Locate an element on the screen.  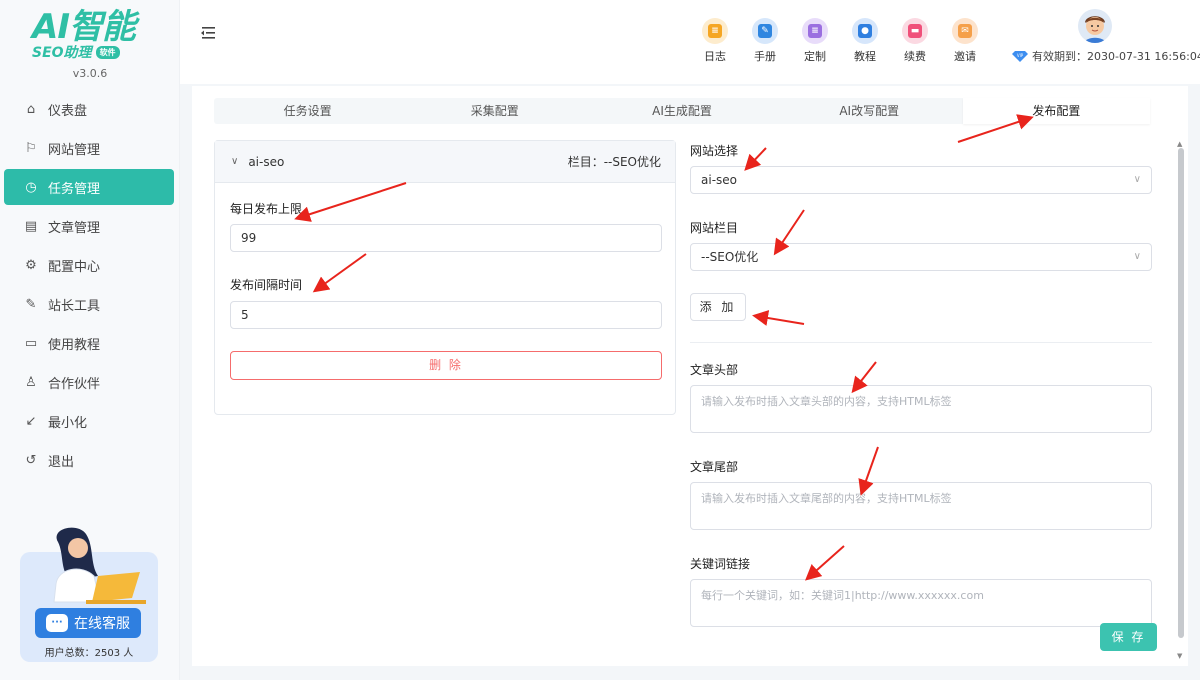
document-icon: ▤ is located at coordinates (31, 226).